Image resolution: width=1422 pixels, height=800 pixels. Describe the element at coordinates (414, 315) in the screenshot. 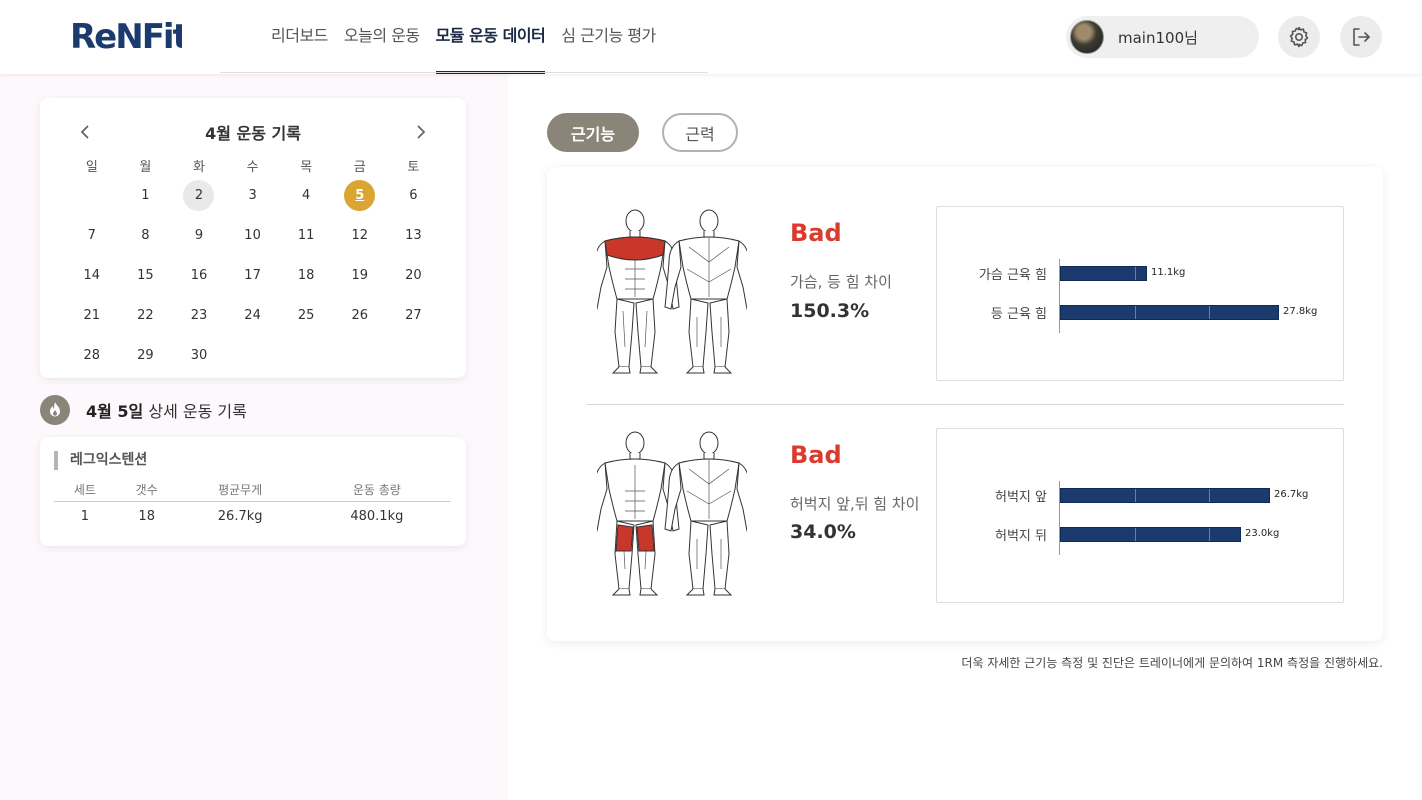

I see `calendar-day: 27` at that location.